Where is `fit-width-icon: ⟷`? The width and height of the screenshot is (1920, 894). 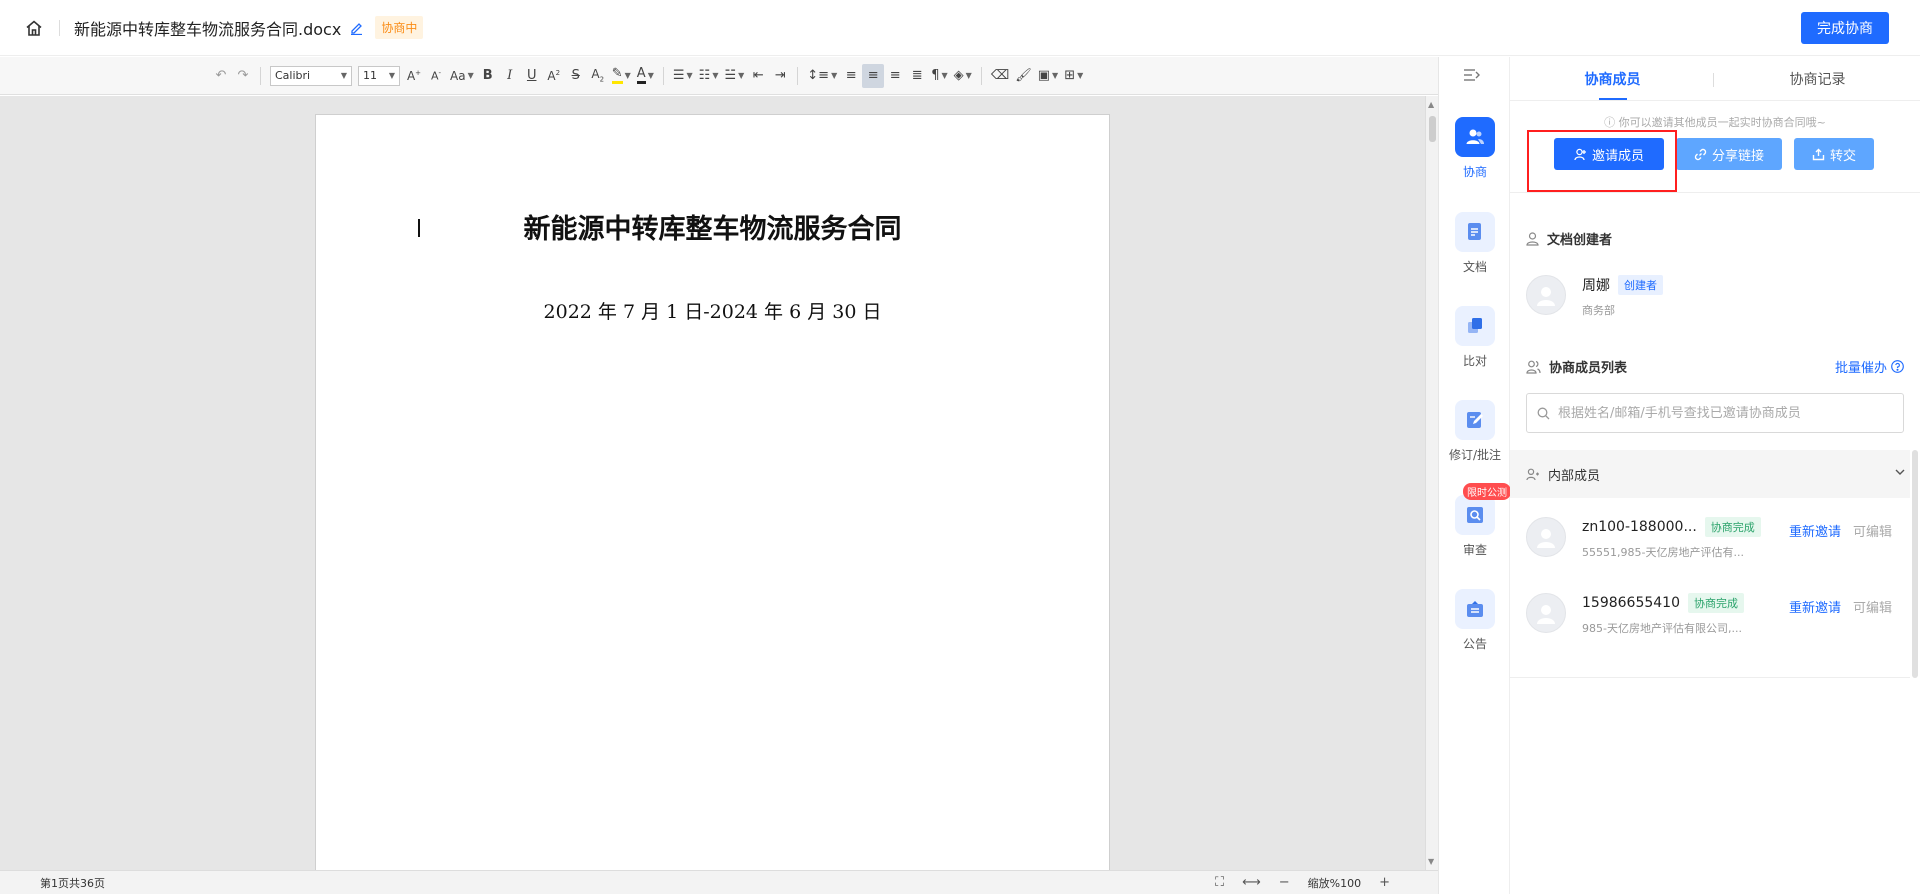 fit-width-icon: ⟷ is located at coordinates (1251, 882).